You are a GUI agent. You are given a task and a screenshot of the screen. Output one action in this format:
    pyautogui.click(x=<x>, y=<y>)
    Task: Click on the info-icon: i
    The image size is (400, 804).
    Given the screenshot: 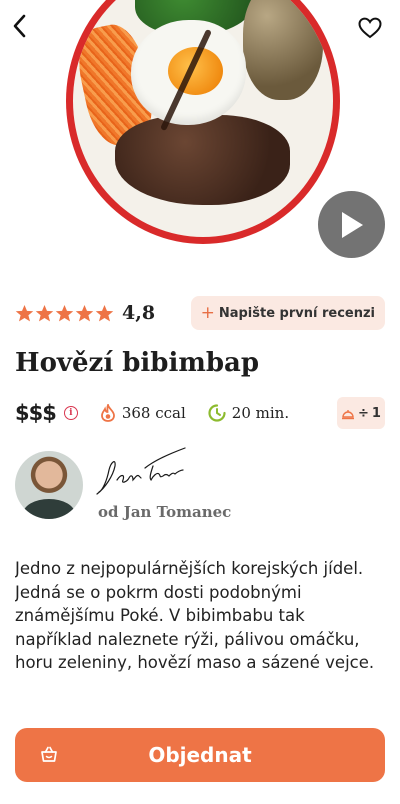 What is the action you would take?
    pyautogui.click(x=70, y=413)
    